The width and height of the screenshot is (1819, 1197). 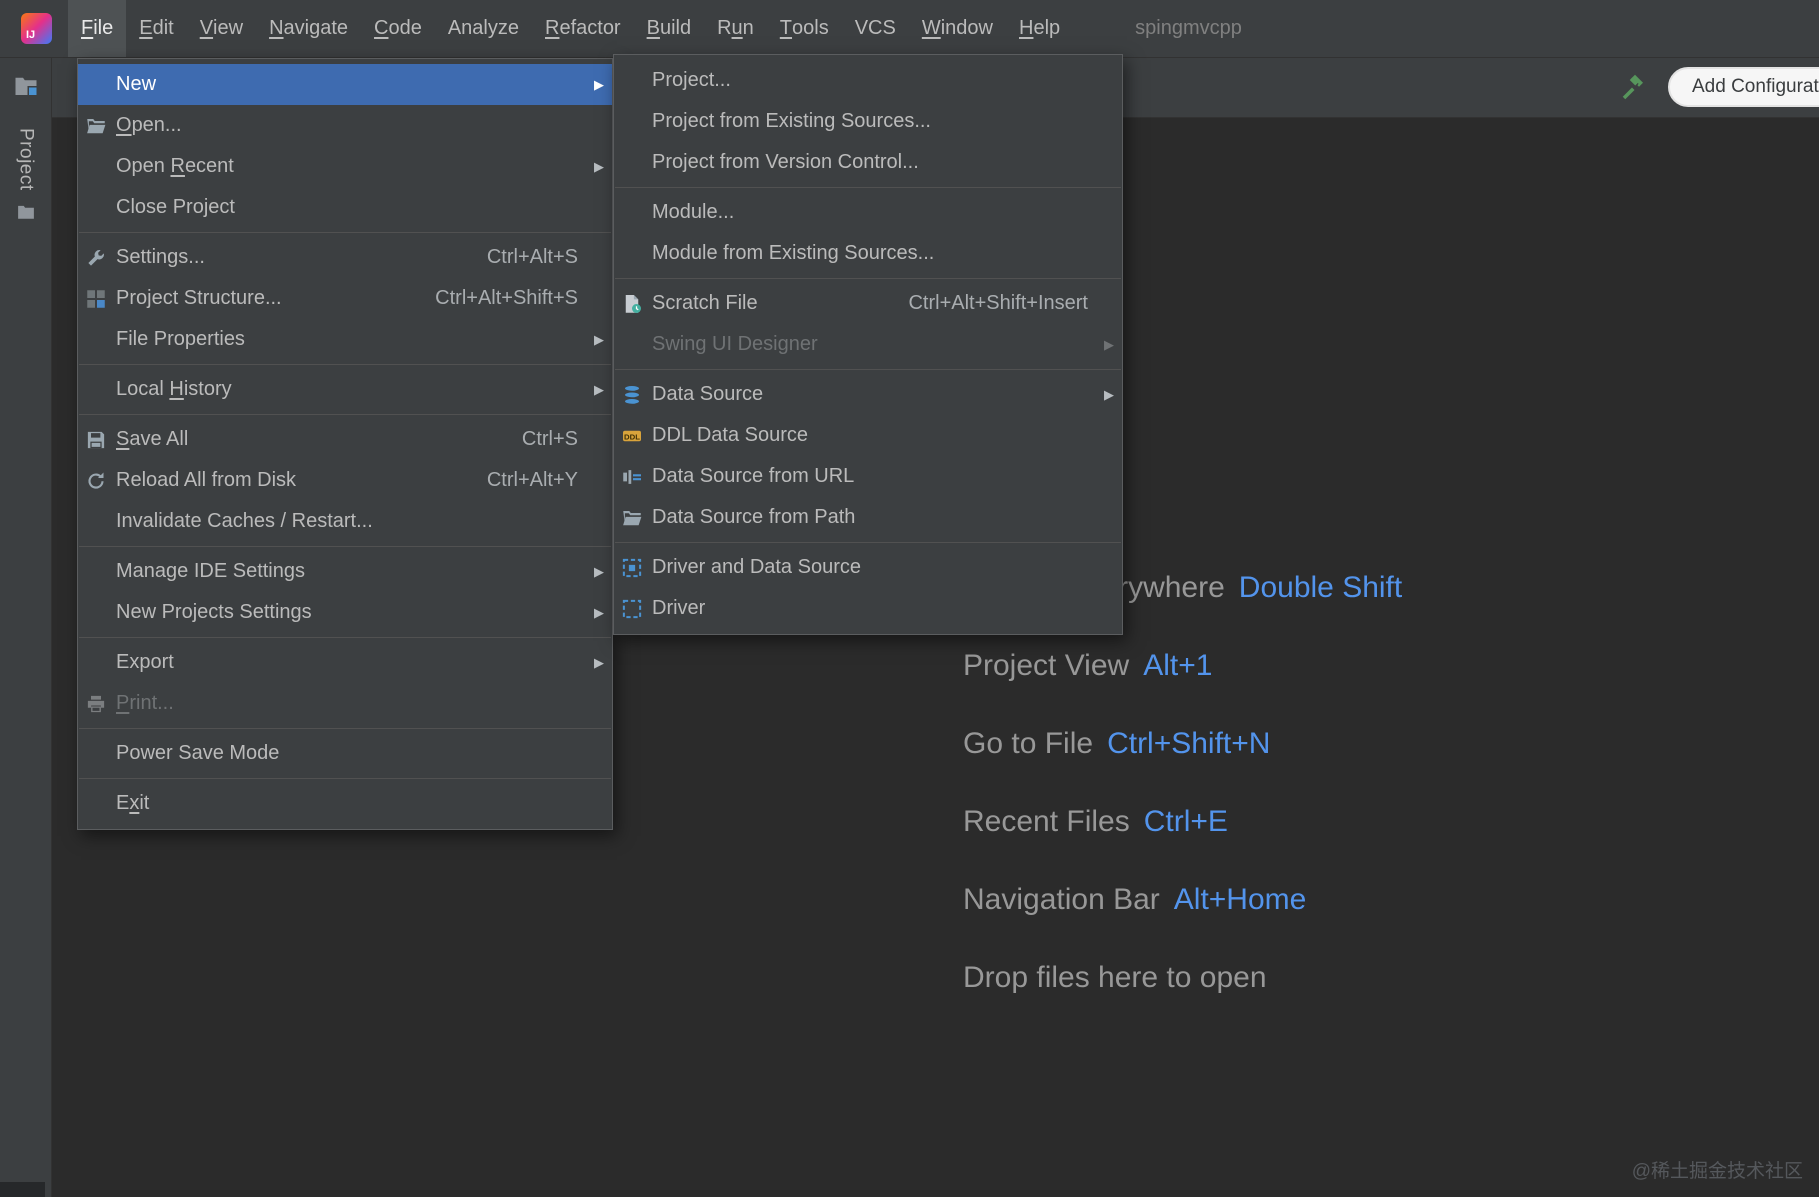 What do you see at coordinates (753, 476) in the screenshot?
I see `menu-item-label: Data Source from URL` at bounding box center [753, 476].